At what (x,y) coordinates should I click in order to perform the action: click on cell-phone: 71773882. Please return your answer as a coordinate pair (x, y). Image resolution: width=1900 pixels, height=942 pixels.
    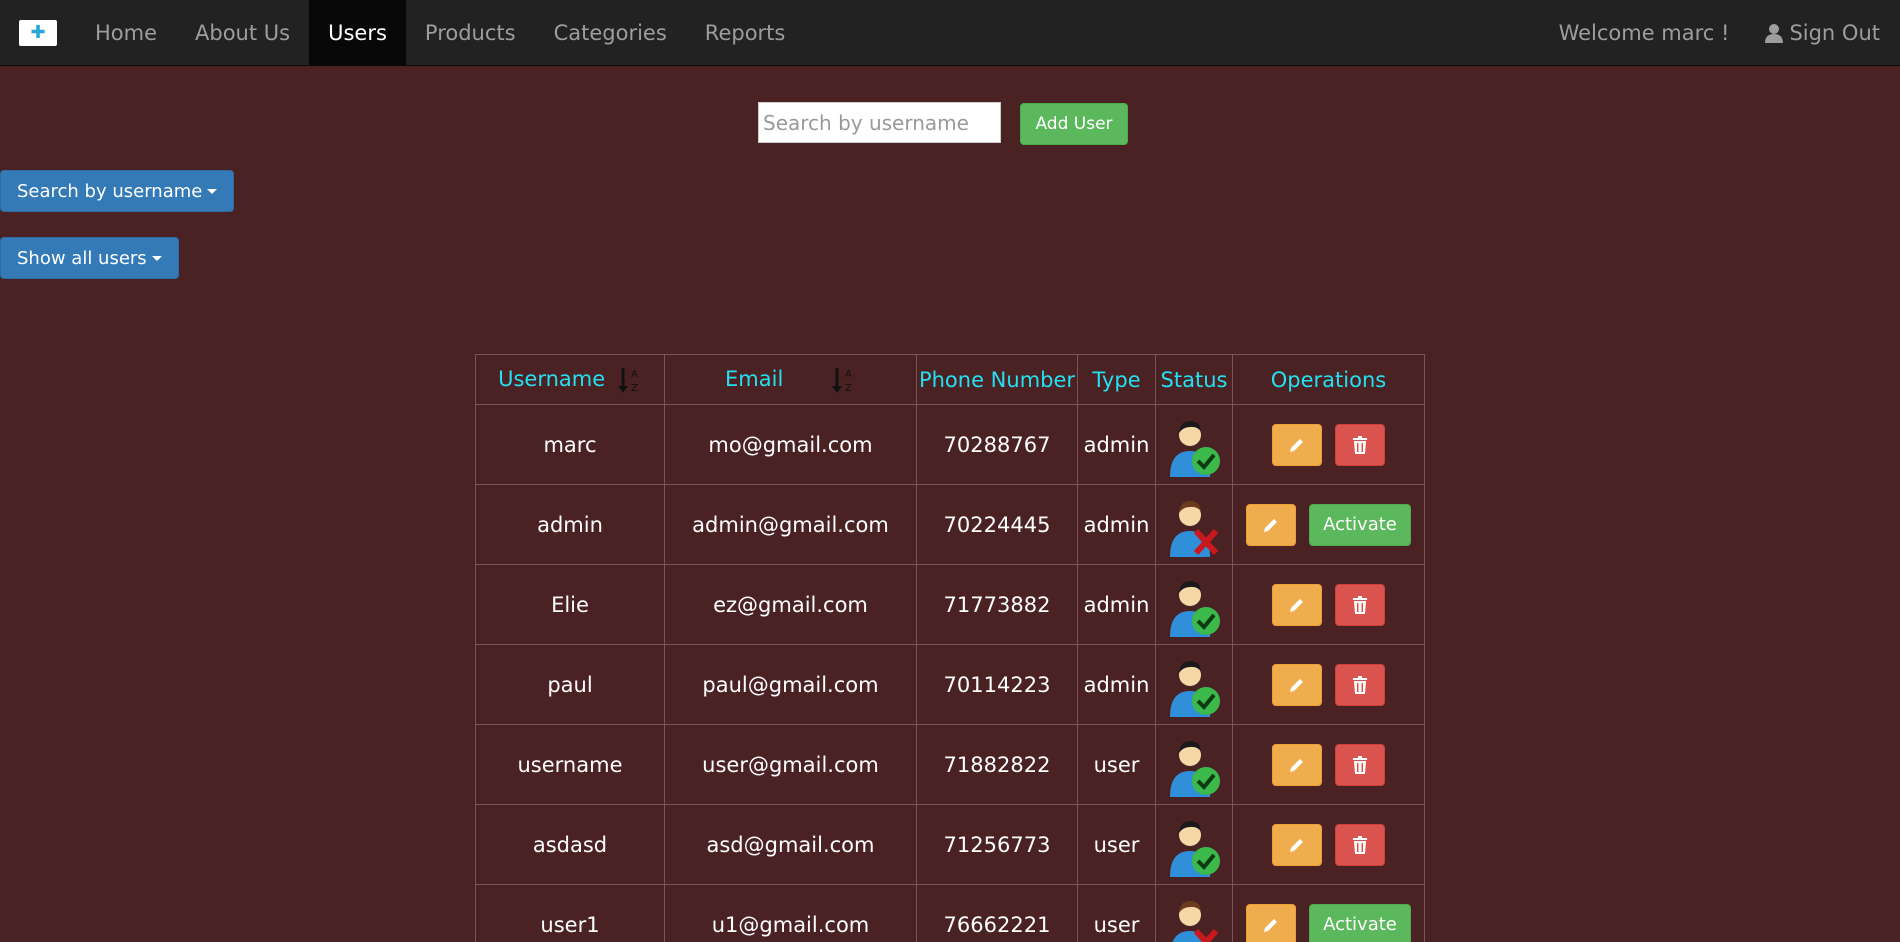
    Looking at the image, I should click on (997, 604).